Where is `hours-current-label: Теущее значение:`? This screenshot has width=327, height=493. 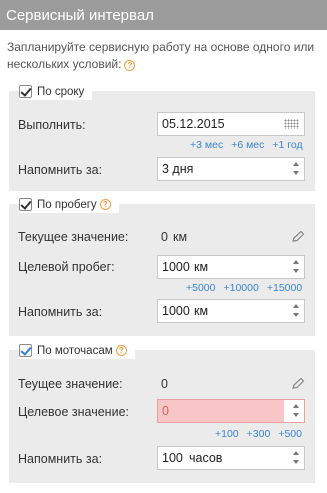
hours-current-label: Теущее значение: is located at coordinates (70, 384).